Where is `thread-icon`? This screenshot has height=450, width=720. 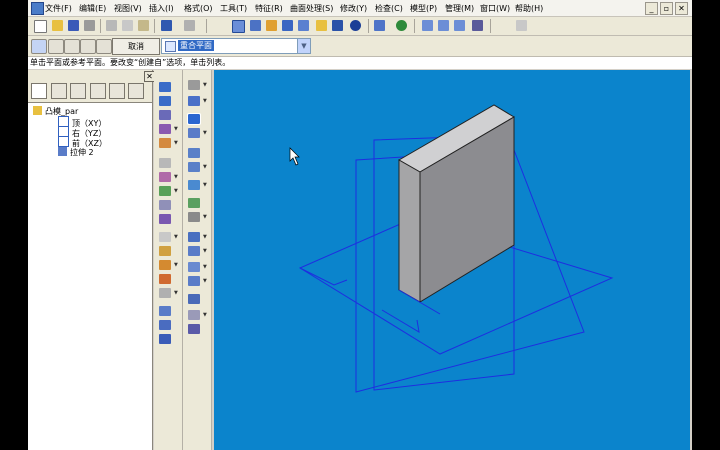
thread-icon is located at coordinates (165, 219).